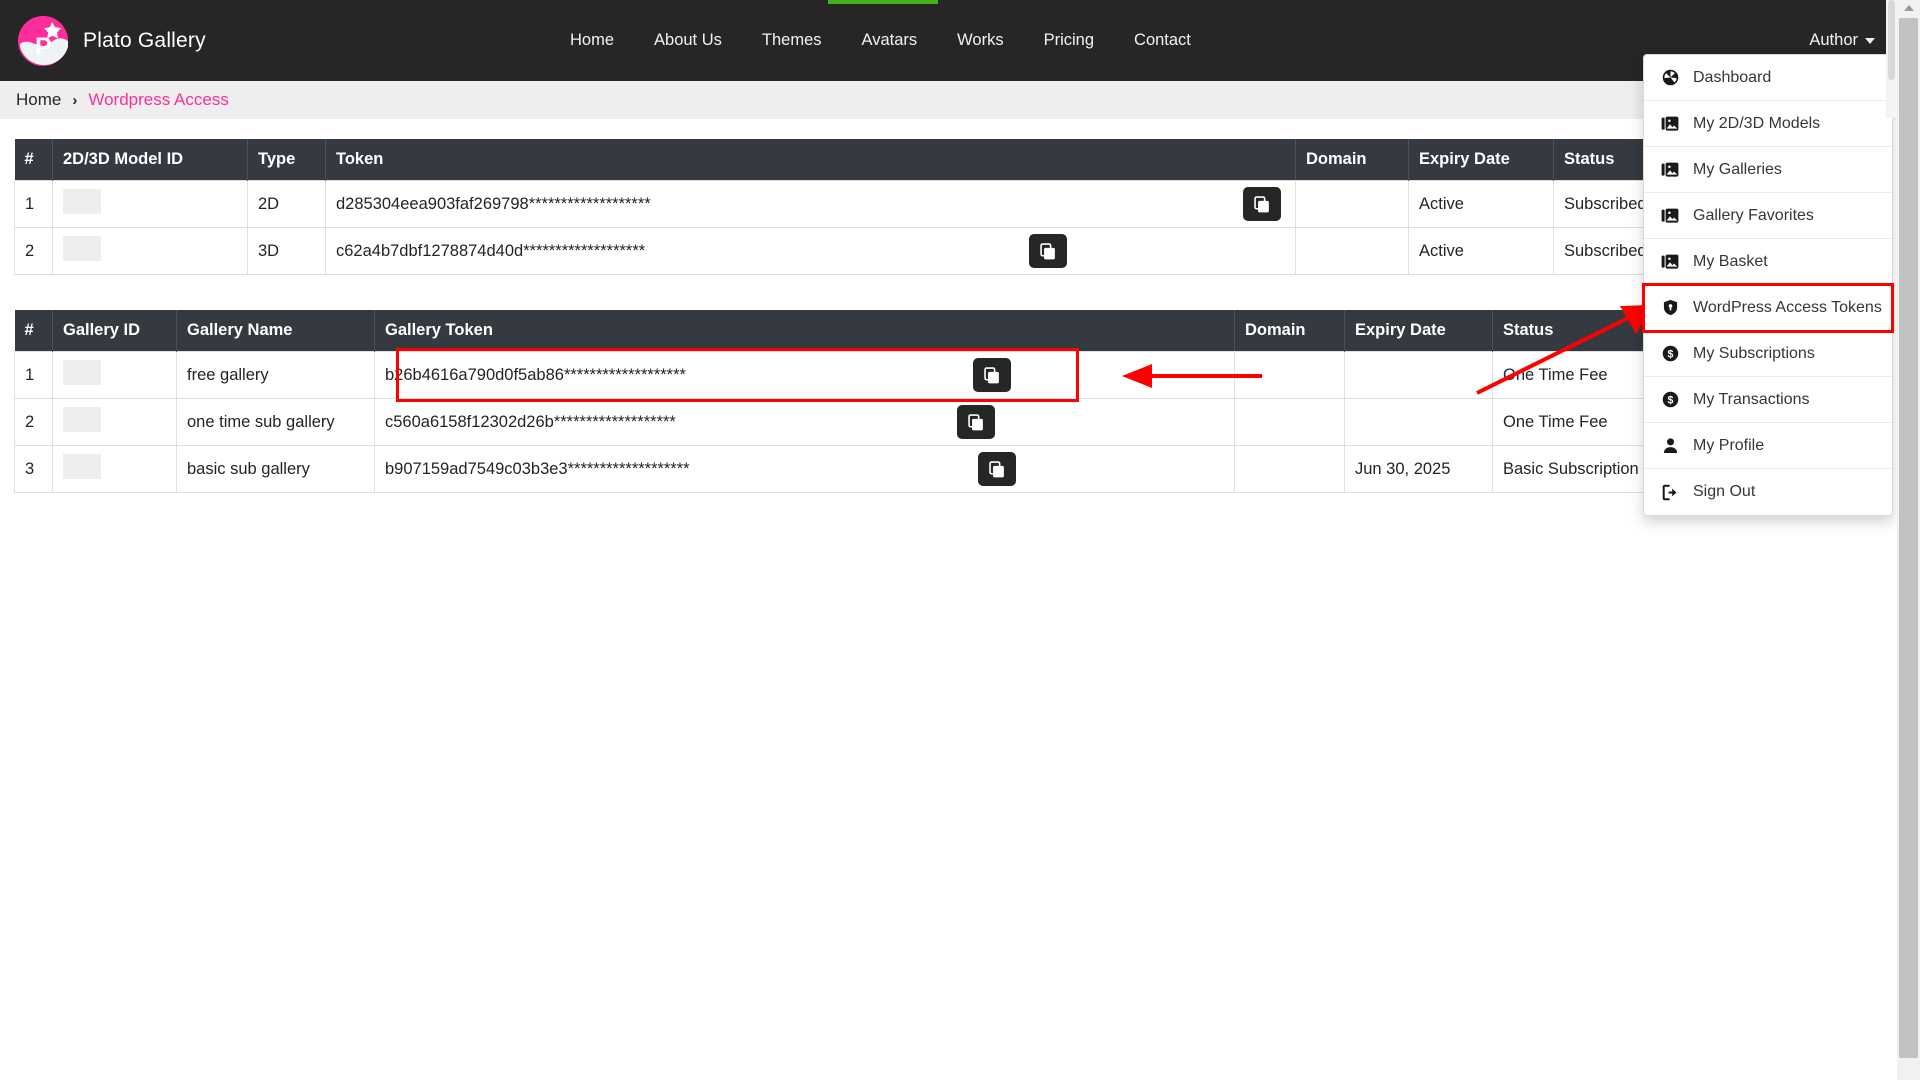  I want to click on menu-item-label: My Basket, so click(1730, 261).